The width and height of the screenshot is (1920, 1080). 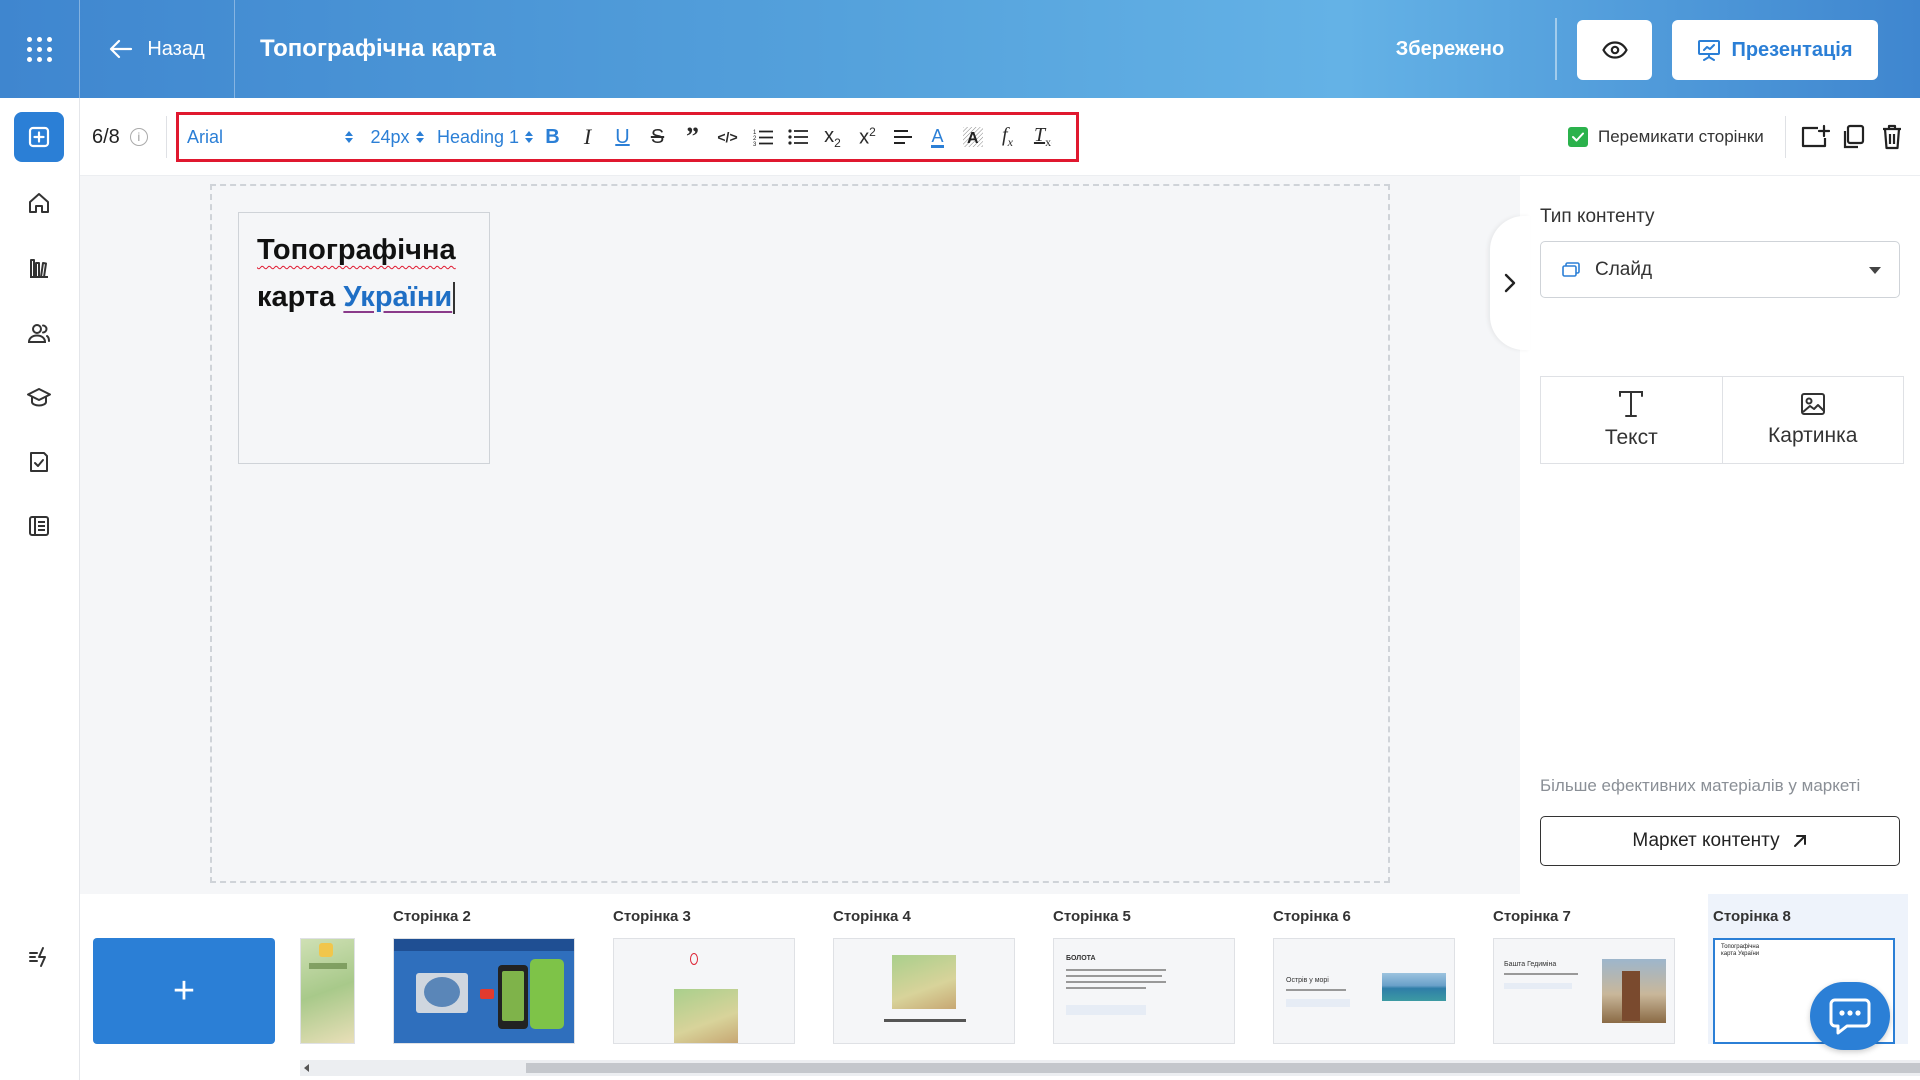 What do you see at coordinates (1223, 1068) in the screenshot?
I see `scrollbar-thumb` at bounding box center [1223, 1068].